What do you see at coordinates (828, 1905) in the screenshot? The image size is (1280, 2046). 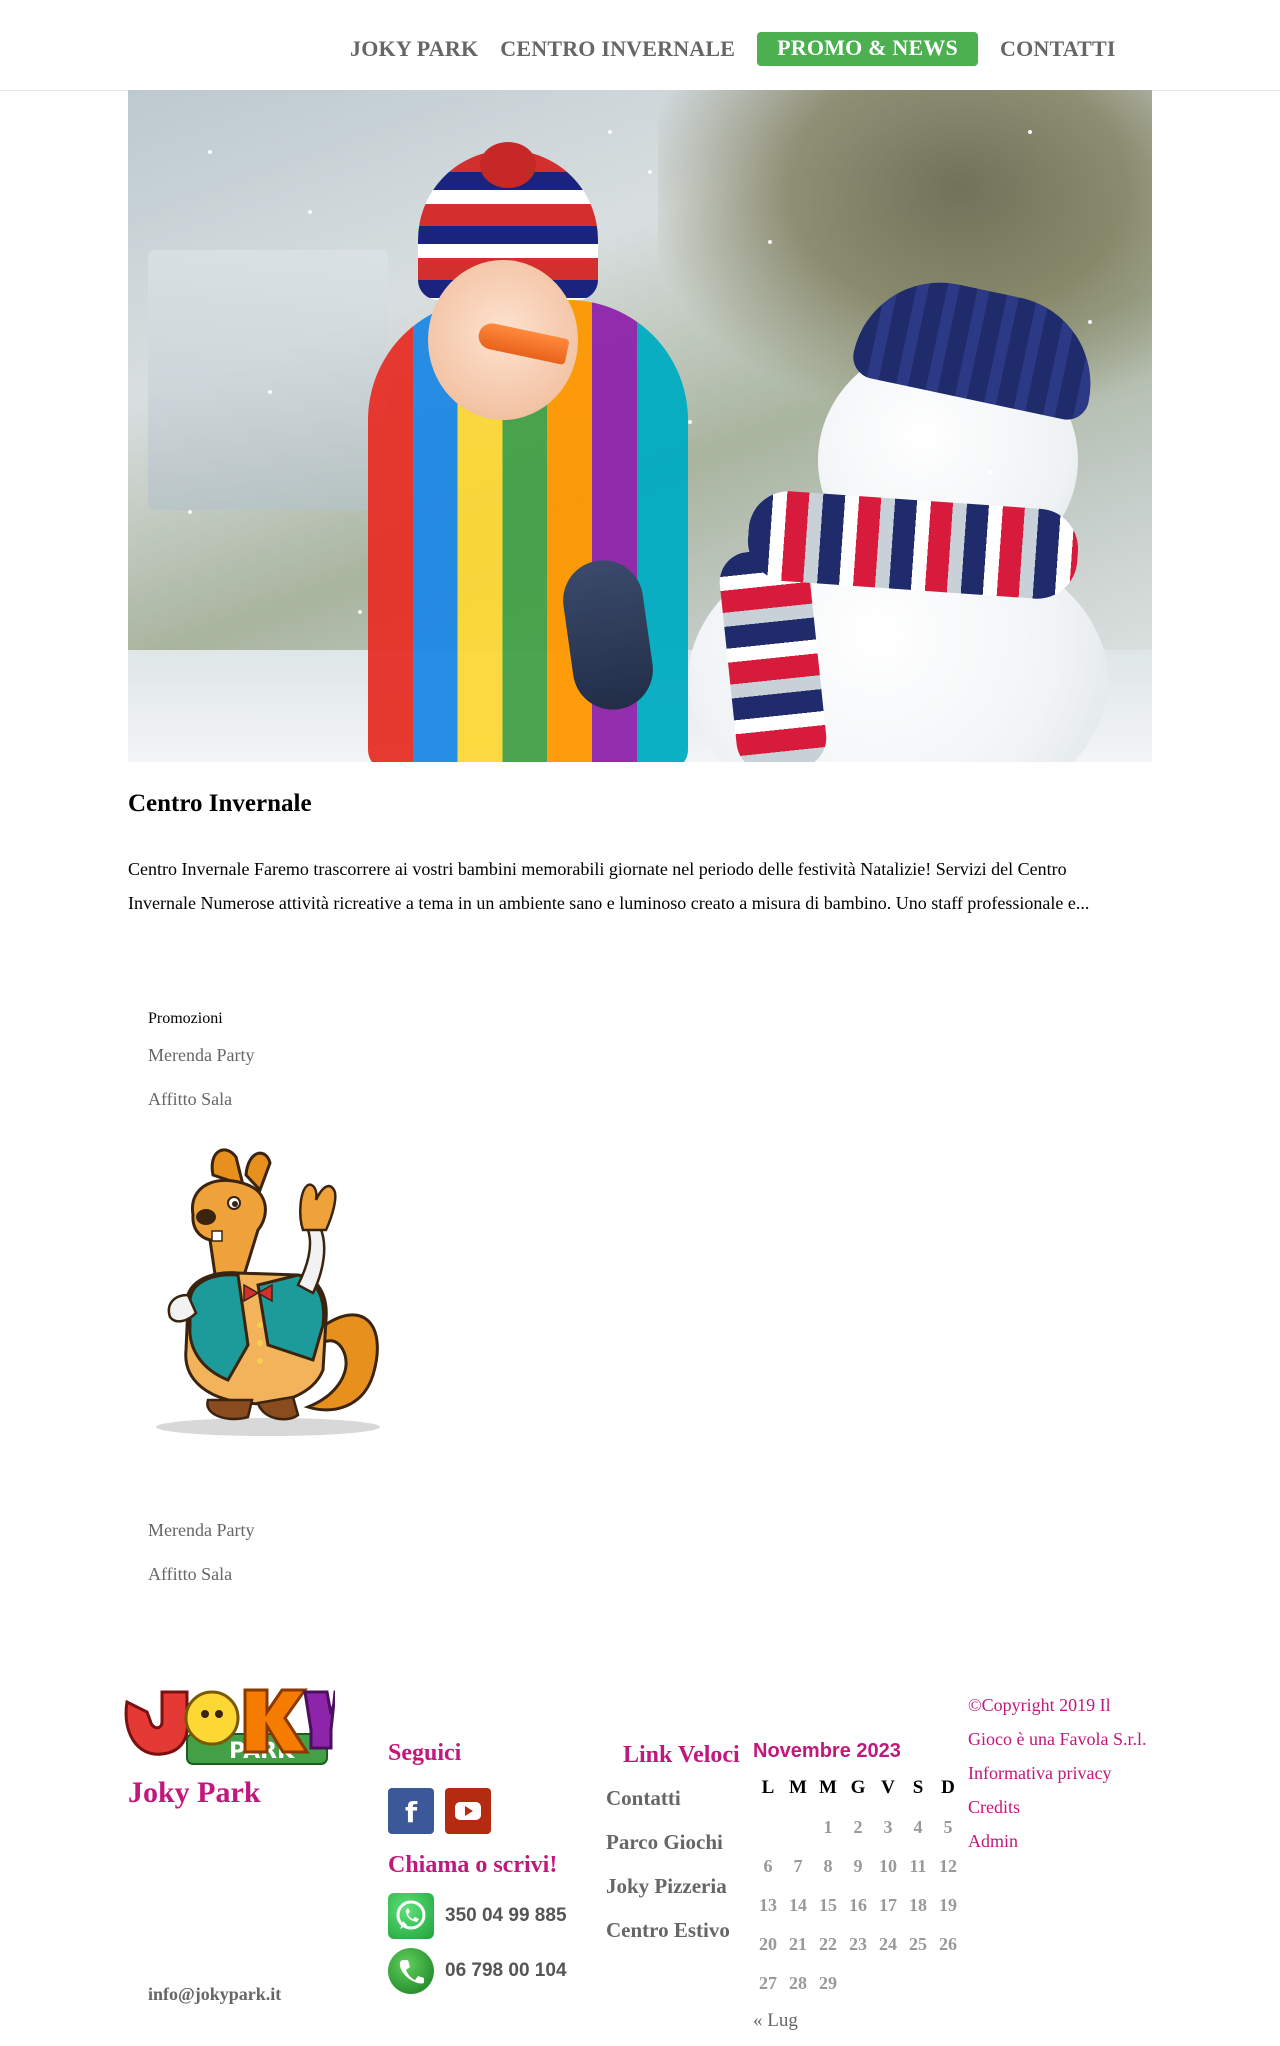 I see `calendar-day: 15` at bounding box center [828, 1905].